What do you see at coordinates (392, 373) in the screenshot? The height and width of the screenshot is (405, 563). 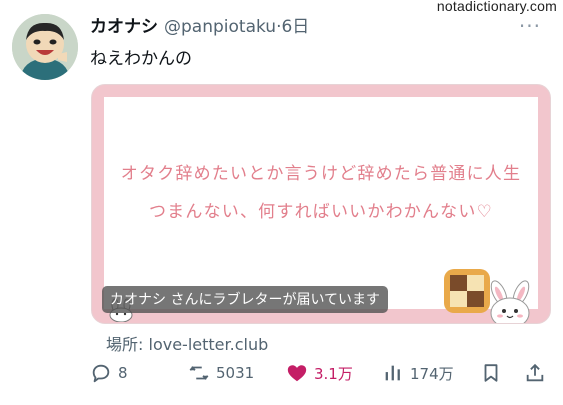 I see `analytics-icon` at bounding box center [392, 373].